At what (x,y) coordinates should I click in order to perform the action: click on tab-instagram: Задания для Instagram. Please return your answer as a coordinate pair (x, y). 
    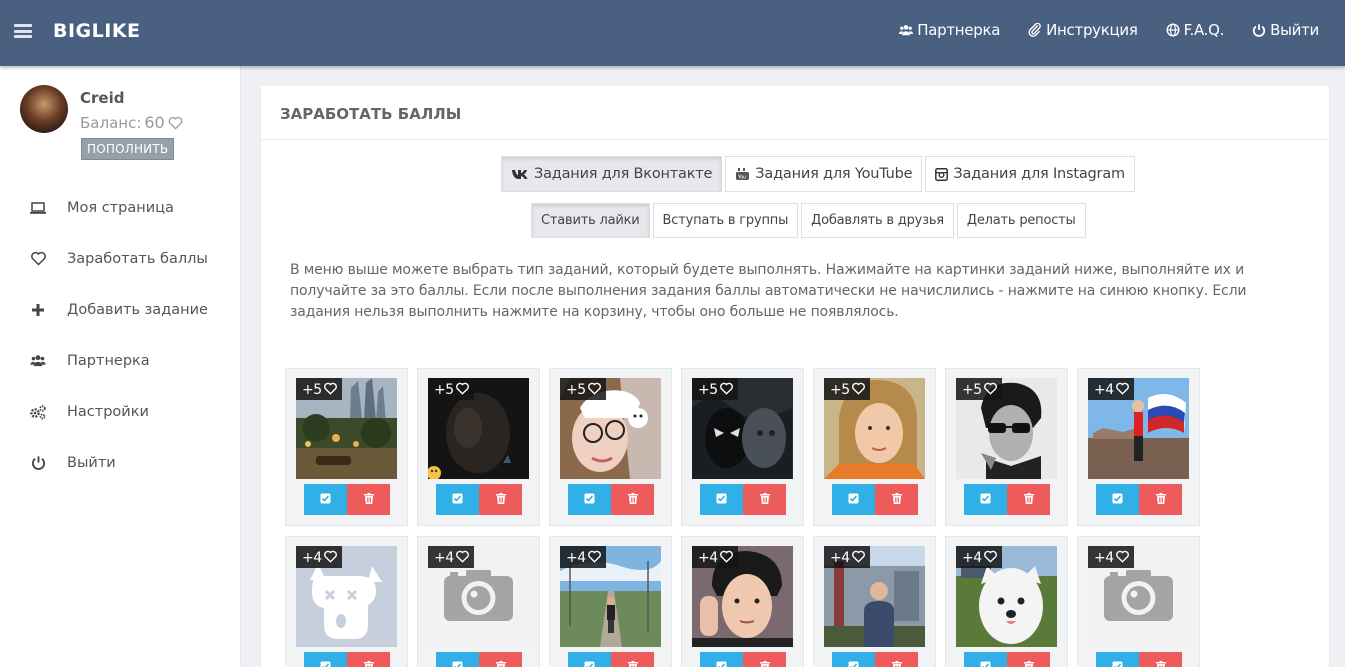
    Looking at the image, I should click on (1030, 174).